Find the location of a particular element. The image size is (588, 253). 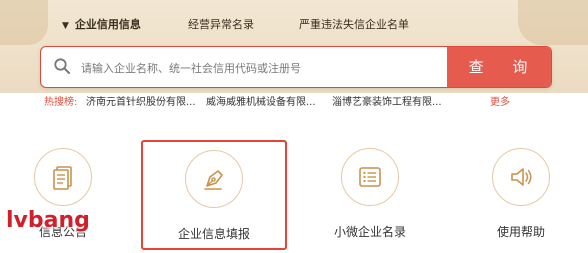

tile-usage-help: 使用帮助 is located at coordinates (518, 195).